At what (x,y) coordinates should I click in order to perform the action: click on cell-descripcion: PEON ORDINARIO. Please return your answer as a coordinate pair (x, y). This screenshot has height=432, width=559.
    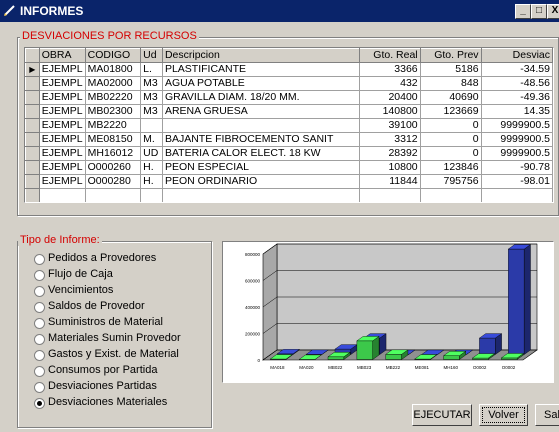
    Looking at the image, I should click on (260, 181).